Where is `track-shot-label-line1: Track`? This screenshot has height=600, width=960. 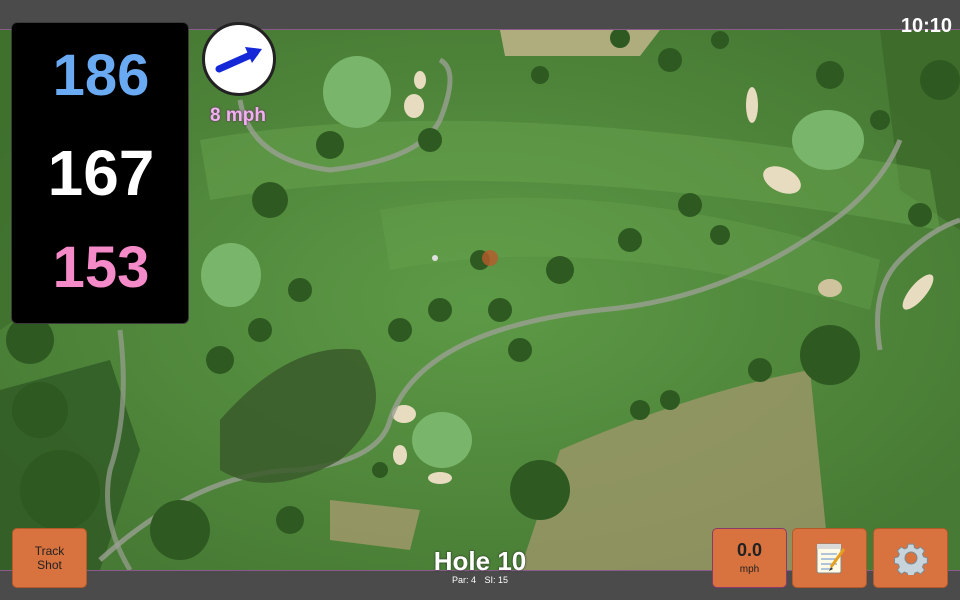
track-shot-label-line1: Track is located at coordinates (49, 550).